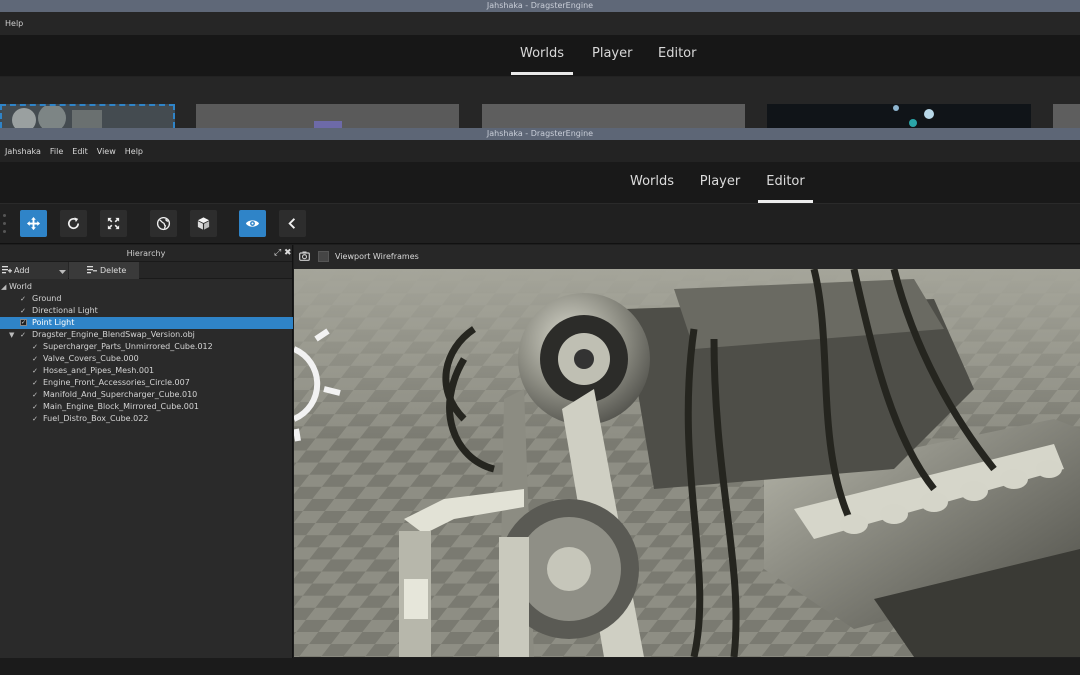 This screenshot has width=1080, height=675. Describe the element at coordinates (23, 151) in the screenshot. I see `menu-jahshaka: Jahshaka` at that location.